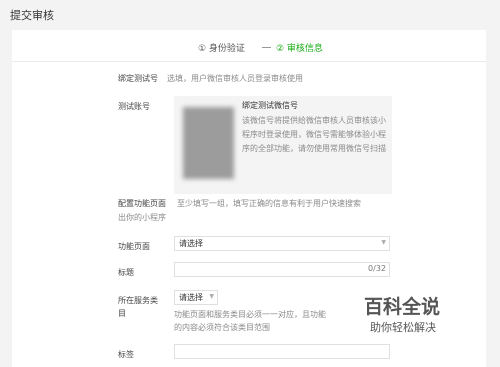 The width and height of the screenshot is (500, 367). What do you see at coordinates (269, 203) in the screenshot?
I see `config-pages-hint: 至少填写一组，填写正确的信息有利于用户快速搜索` at bounding box center [269, 203].